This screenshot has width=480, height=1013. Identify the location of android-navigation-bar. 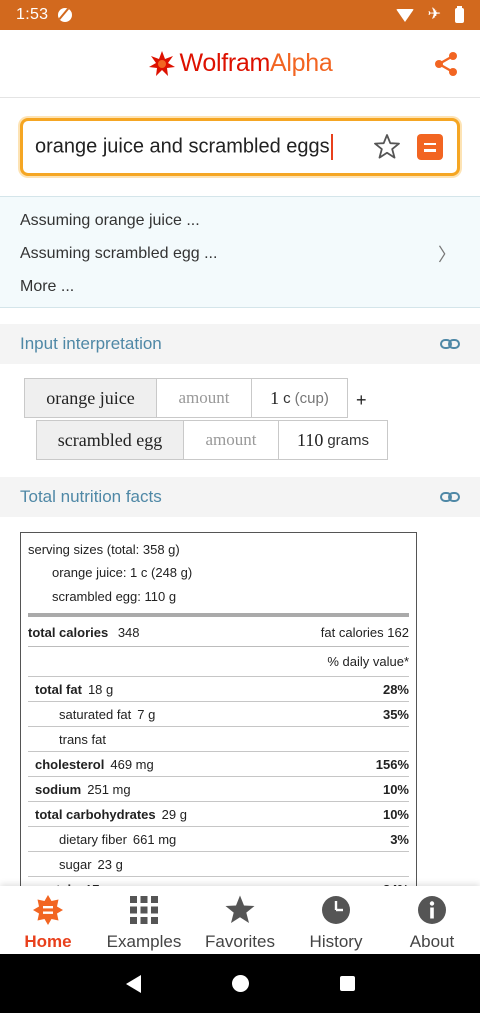
(240, 983).